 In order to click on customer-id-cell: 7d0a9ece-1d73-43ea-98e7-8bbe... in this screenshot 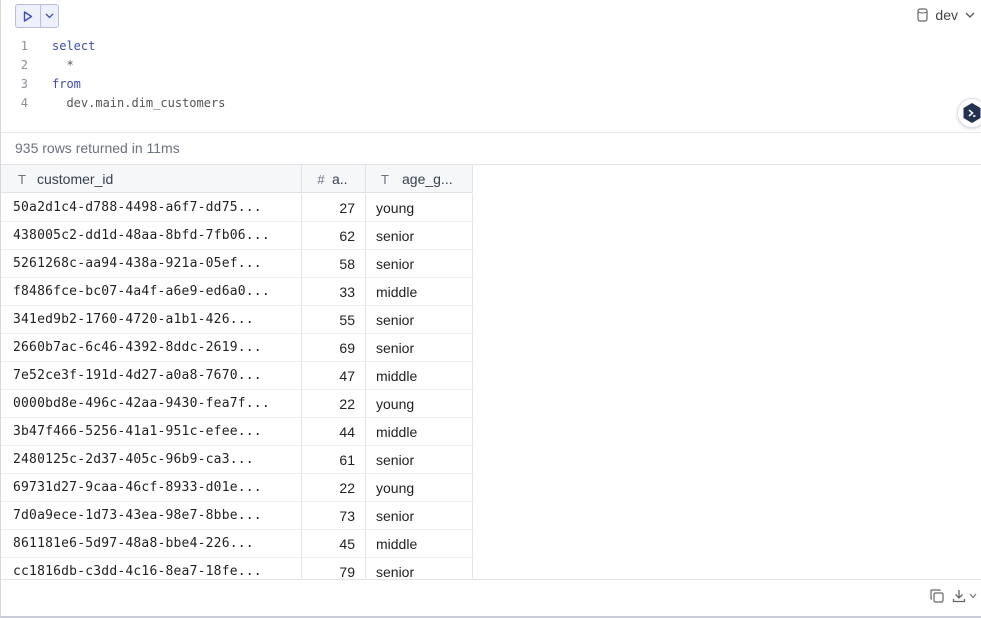, I will do `click(151, 515)`.